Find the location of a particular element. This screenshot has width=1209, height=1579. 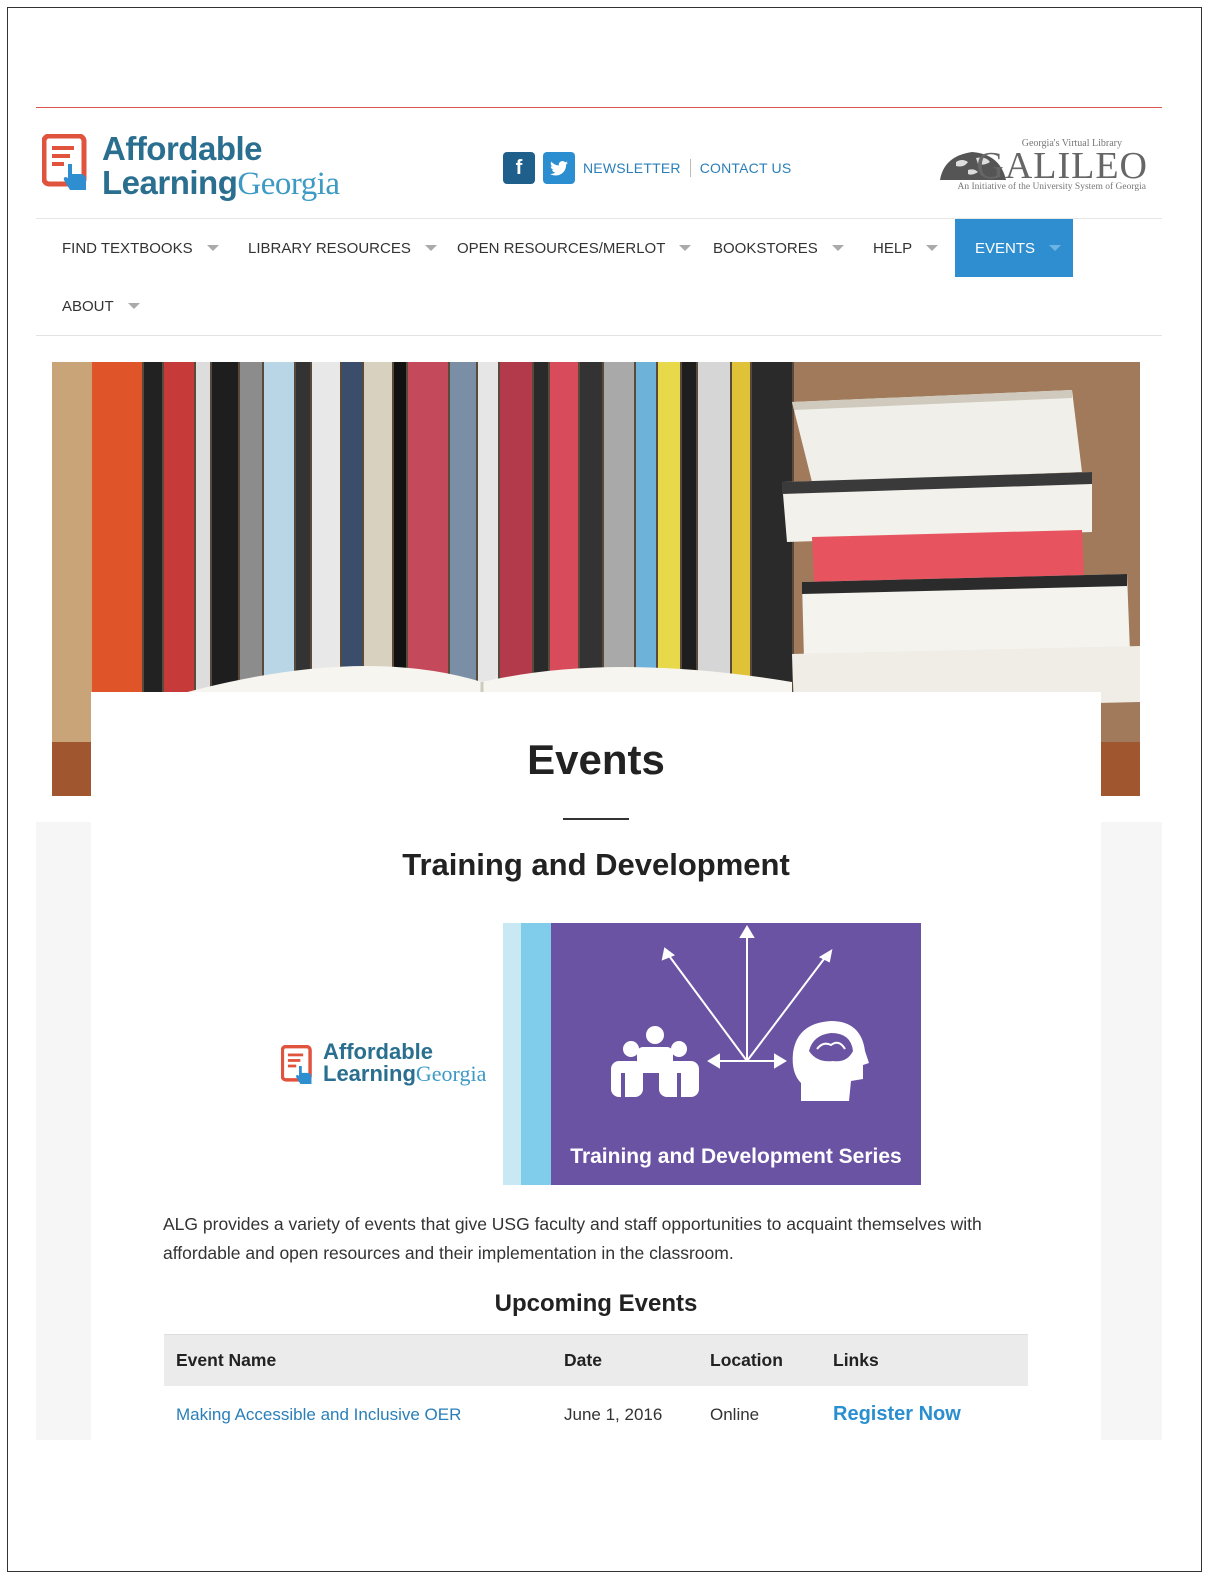

nav-item-find-textbooks: FIND TEXTBOOKS is located at coordinates (140, 248).